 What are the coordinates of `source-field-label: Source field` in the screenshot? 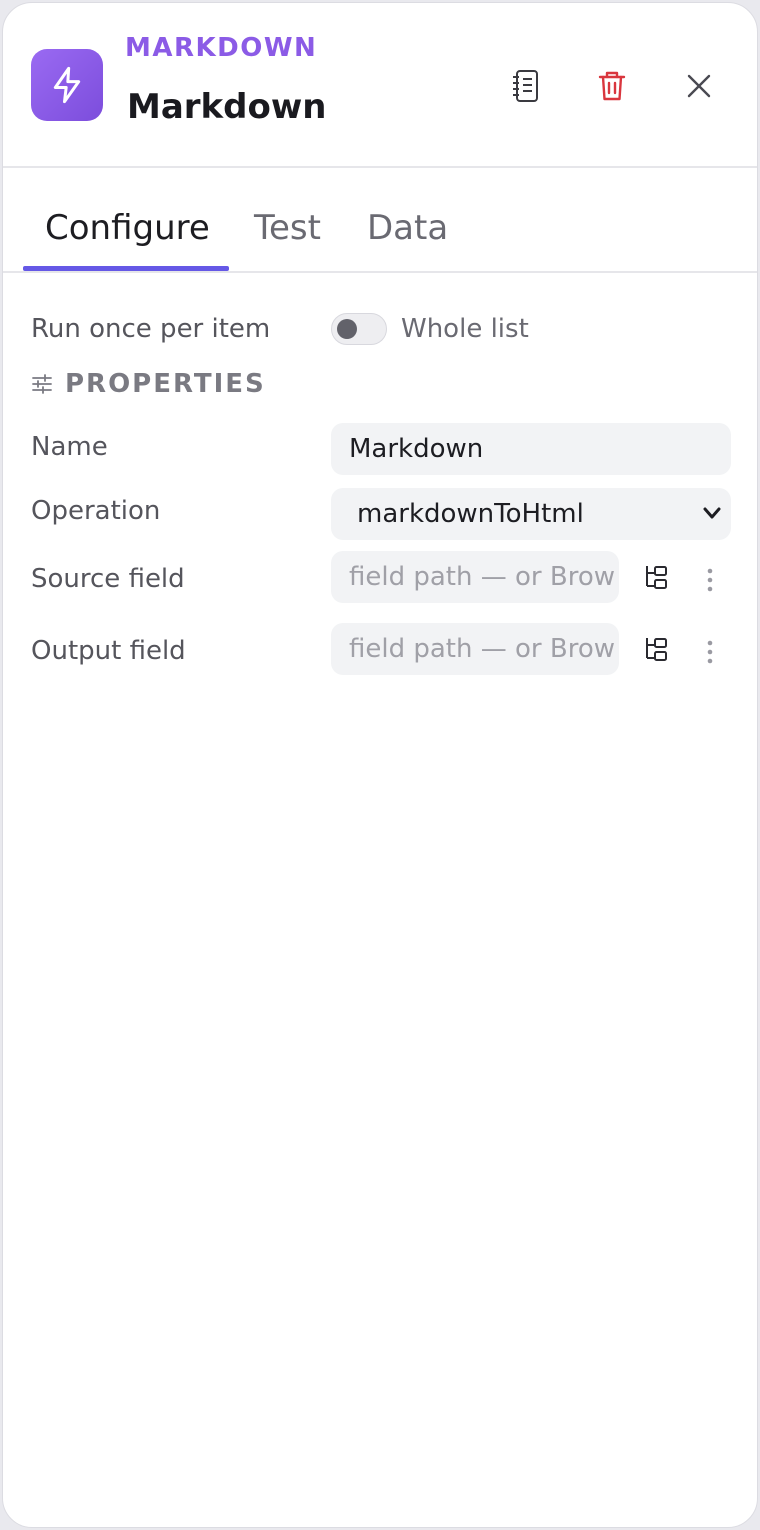 It's located at (108, 579).